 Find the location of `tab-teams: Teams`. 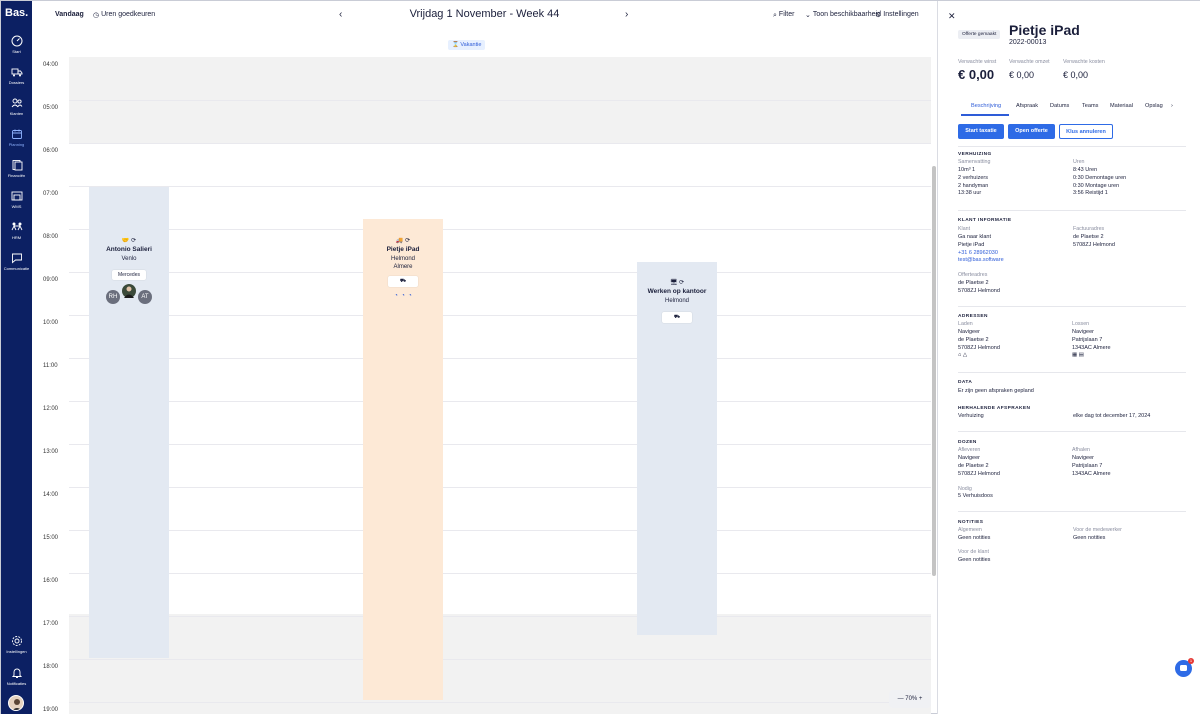

tab-teams: Teams is located at coordinates (1090, 106).